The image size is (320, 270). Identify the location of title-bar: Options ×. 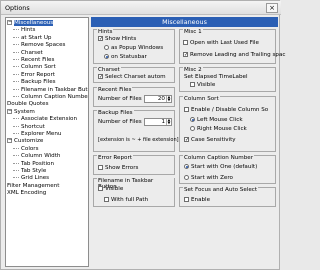
(141, 8).